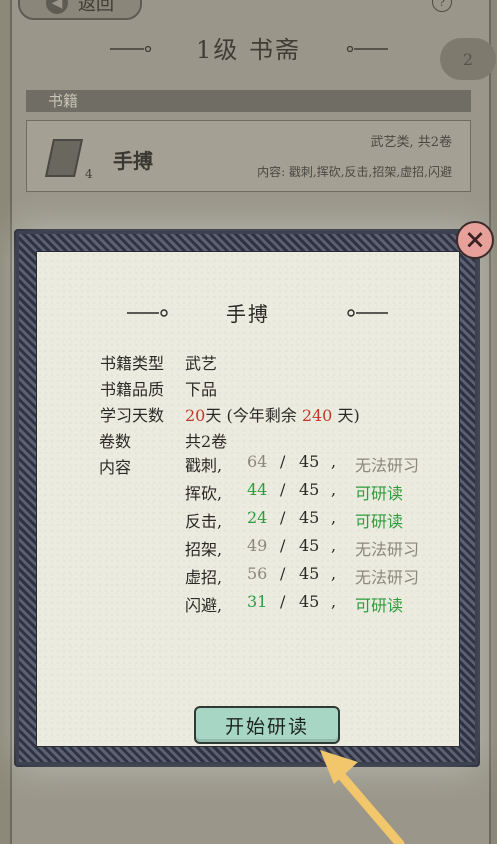 Image resolution: width=497 pixels, height=844 pixels. I want to click on book-card: 4 手搏 武艺类, 共2卷 内容: 戳刺,挥砍,反击,招架,虚招,闪避, so click(248, 156).